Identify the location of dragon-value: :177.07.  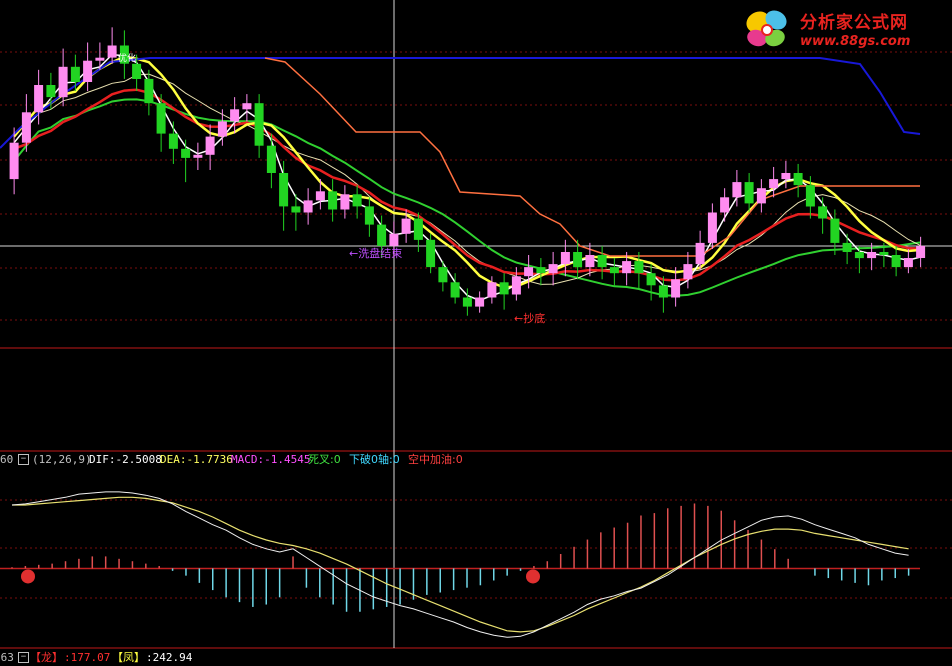
(87, 657).